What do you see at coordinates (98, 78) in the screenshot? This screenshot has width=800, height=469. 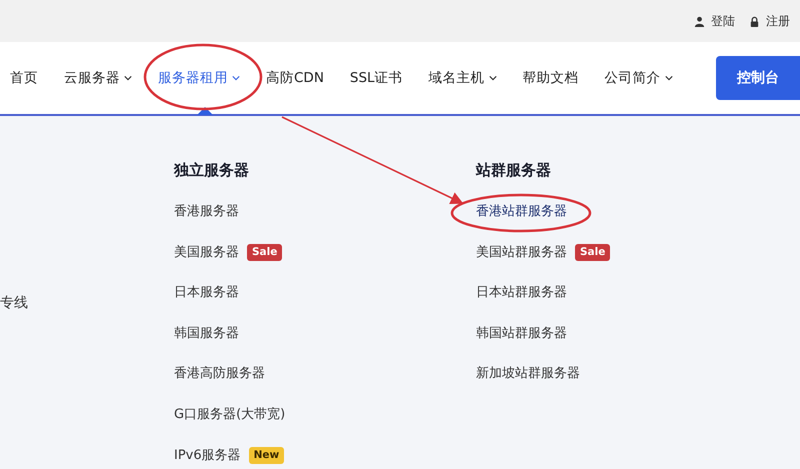 I see `nav-item: 云服务器` at bounding box center [98, 78].